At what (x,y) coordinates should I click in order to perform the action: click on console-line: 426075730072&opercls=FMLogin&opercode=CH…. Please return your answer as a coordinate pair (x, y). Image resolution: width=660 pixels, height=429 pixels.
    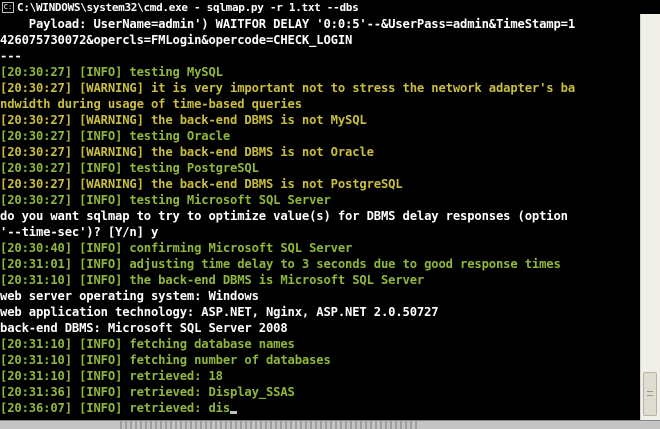
    Looking at the image, I should click on (320, 40).